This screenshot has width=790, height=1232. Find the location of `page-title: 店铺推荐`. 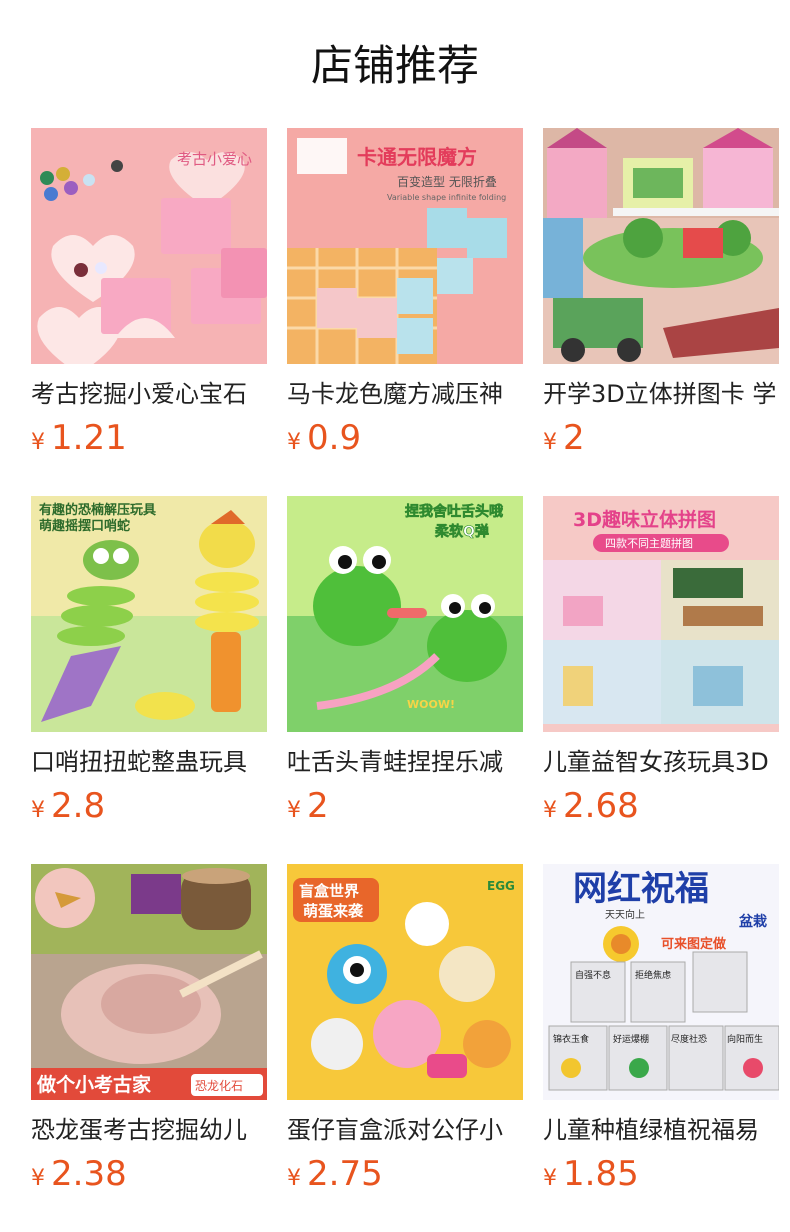

page-title: 店铺推荐 is located at coordinates (394, 65).